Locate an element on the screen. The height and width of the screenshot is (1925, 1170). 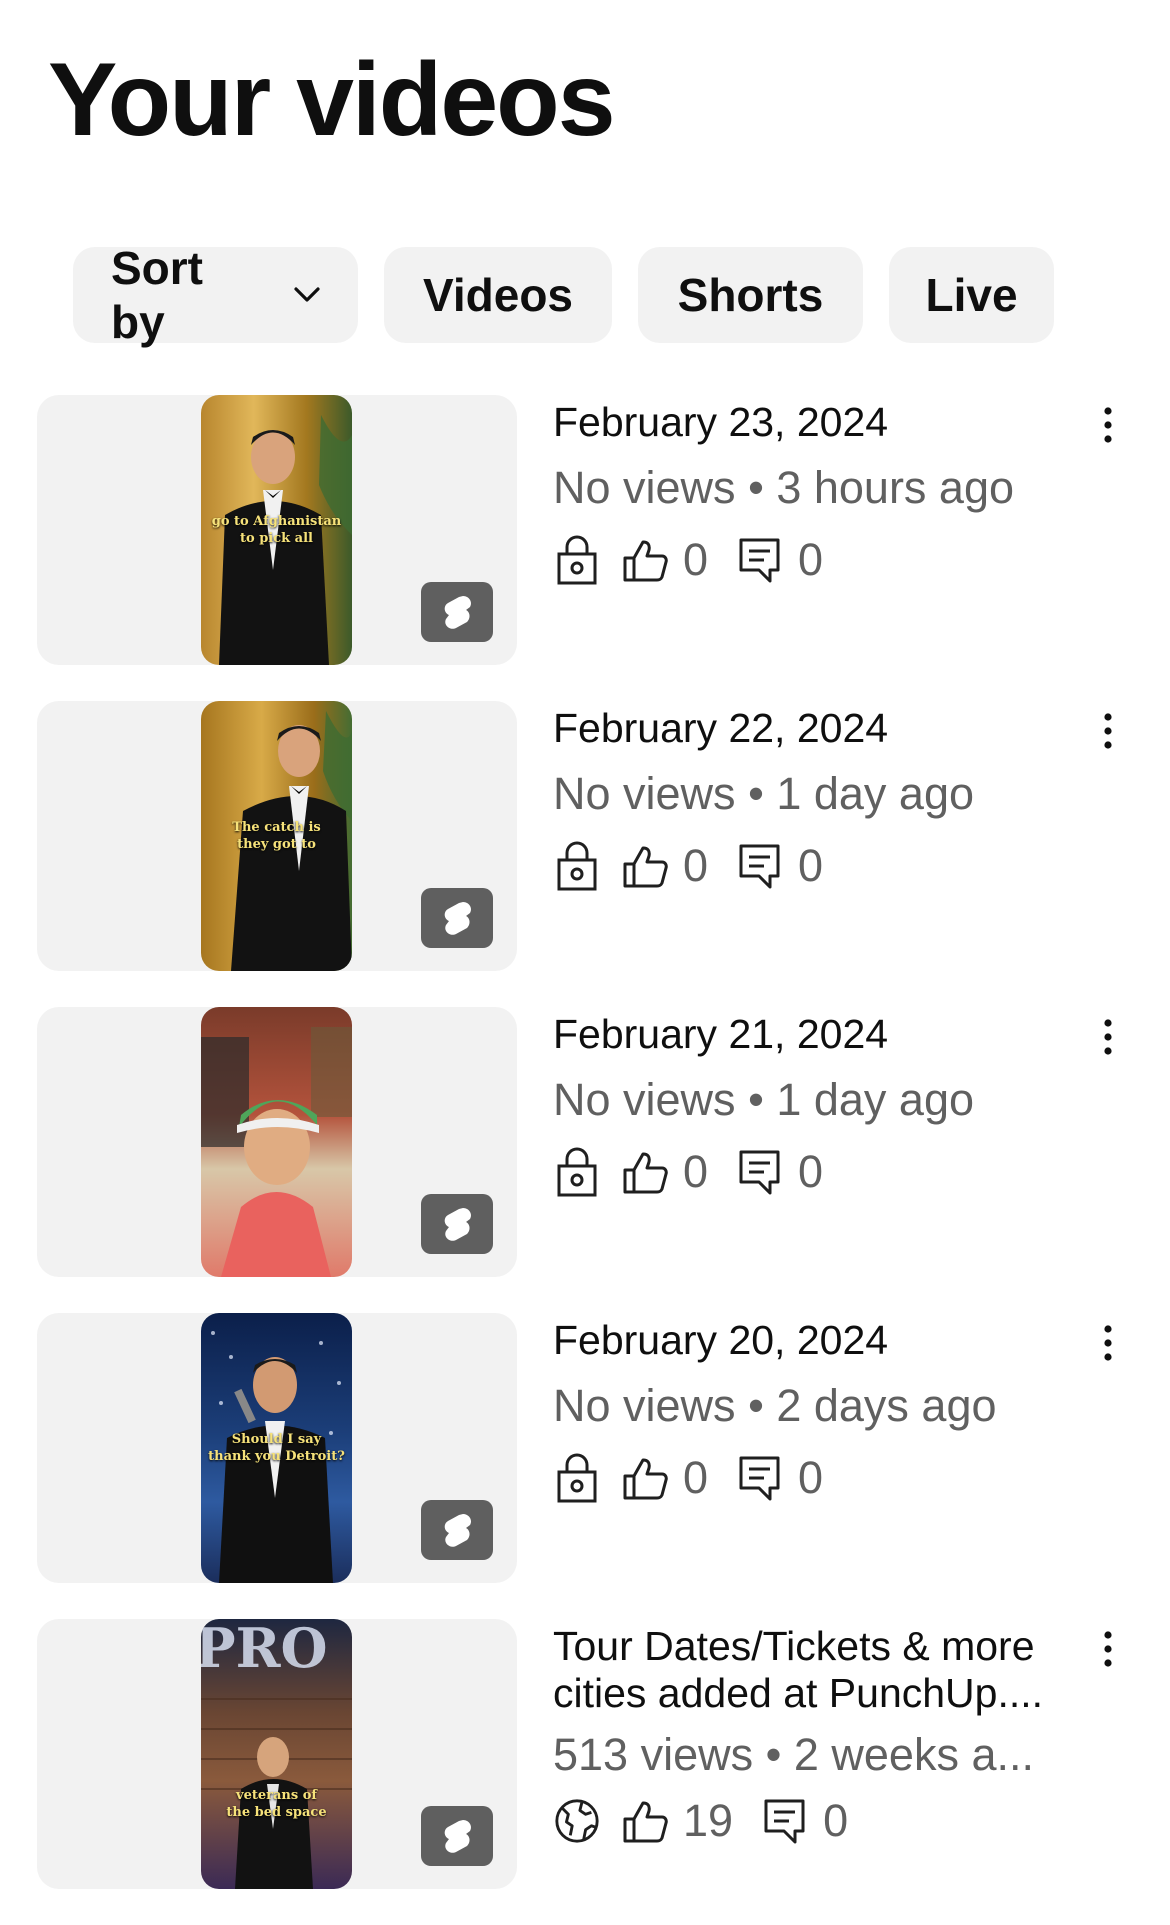
thumbnail-image: The catch is they got to is located at coordinates (276, 836).